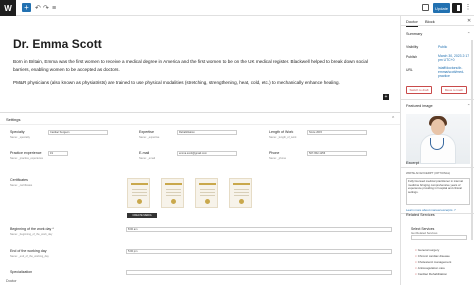 The image size is (474, 285). Describe the element at coordinates (438, 139) in the screenshot. I see `featured-image` at that location.